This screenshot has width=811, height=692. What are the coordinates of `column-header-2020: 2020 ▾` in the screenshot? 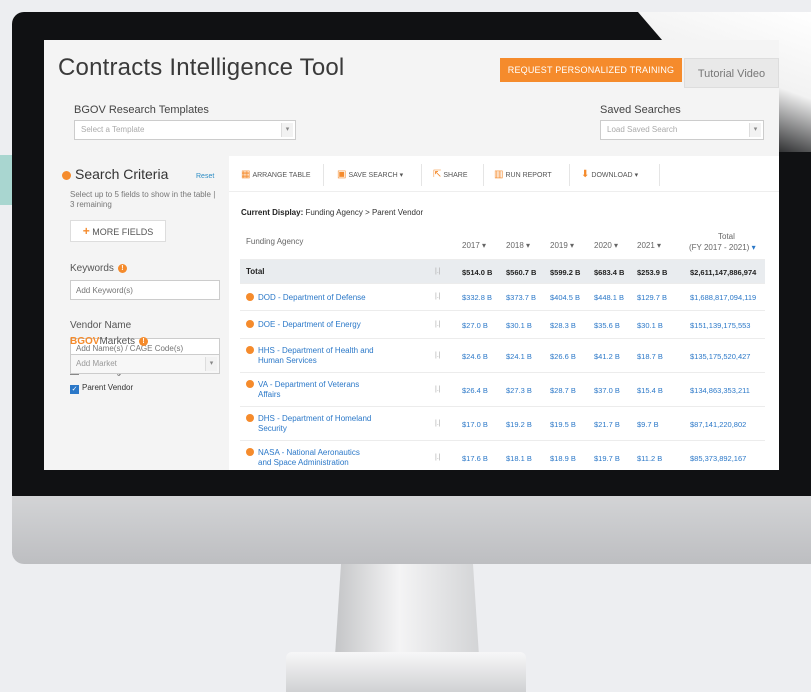 It's located at (606, 245).